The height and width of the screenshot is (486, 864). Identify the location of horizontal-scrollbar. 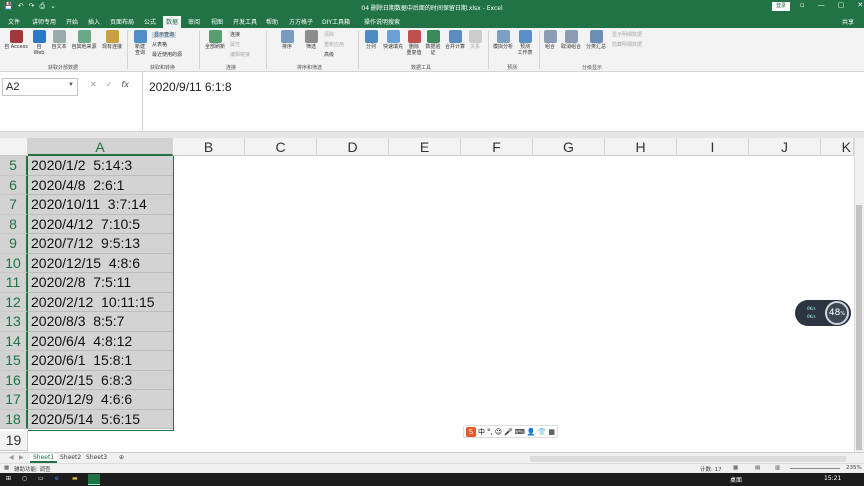
(688, 459).